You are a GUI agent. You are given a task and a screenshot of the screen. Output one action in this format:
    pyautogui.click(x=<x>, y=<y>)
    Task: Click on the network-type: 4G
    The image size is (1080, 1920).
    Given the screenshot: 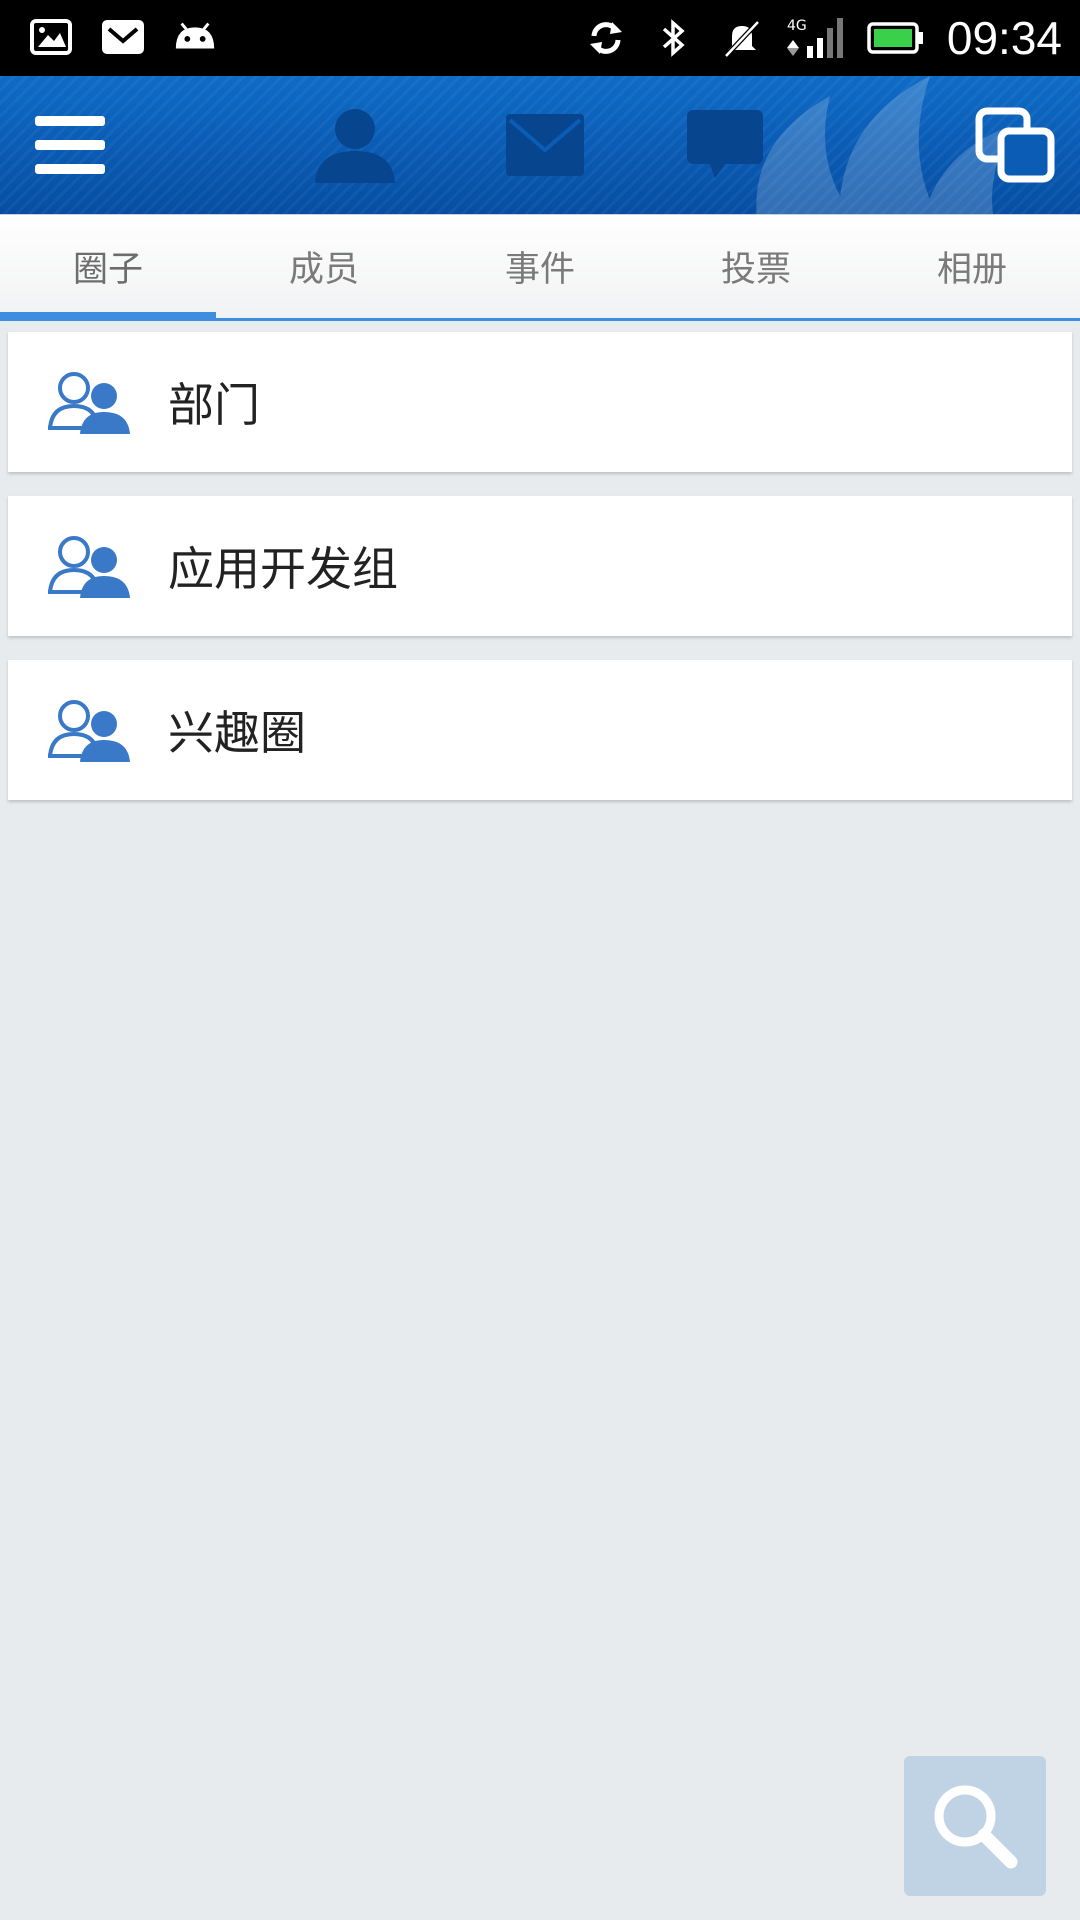 What is the action you would take?
    pyautogui.click(x=797, y=26)
    